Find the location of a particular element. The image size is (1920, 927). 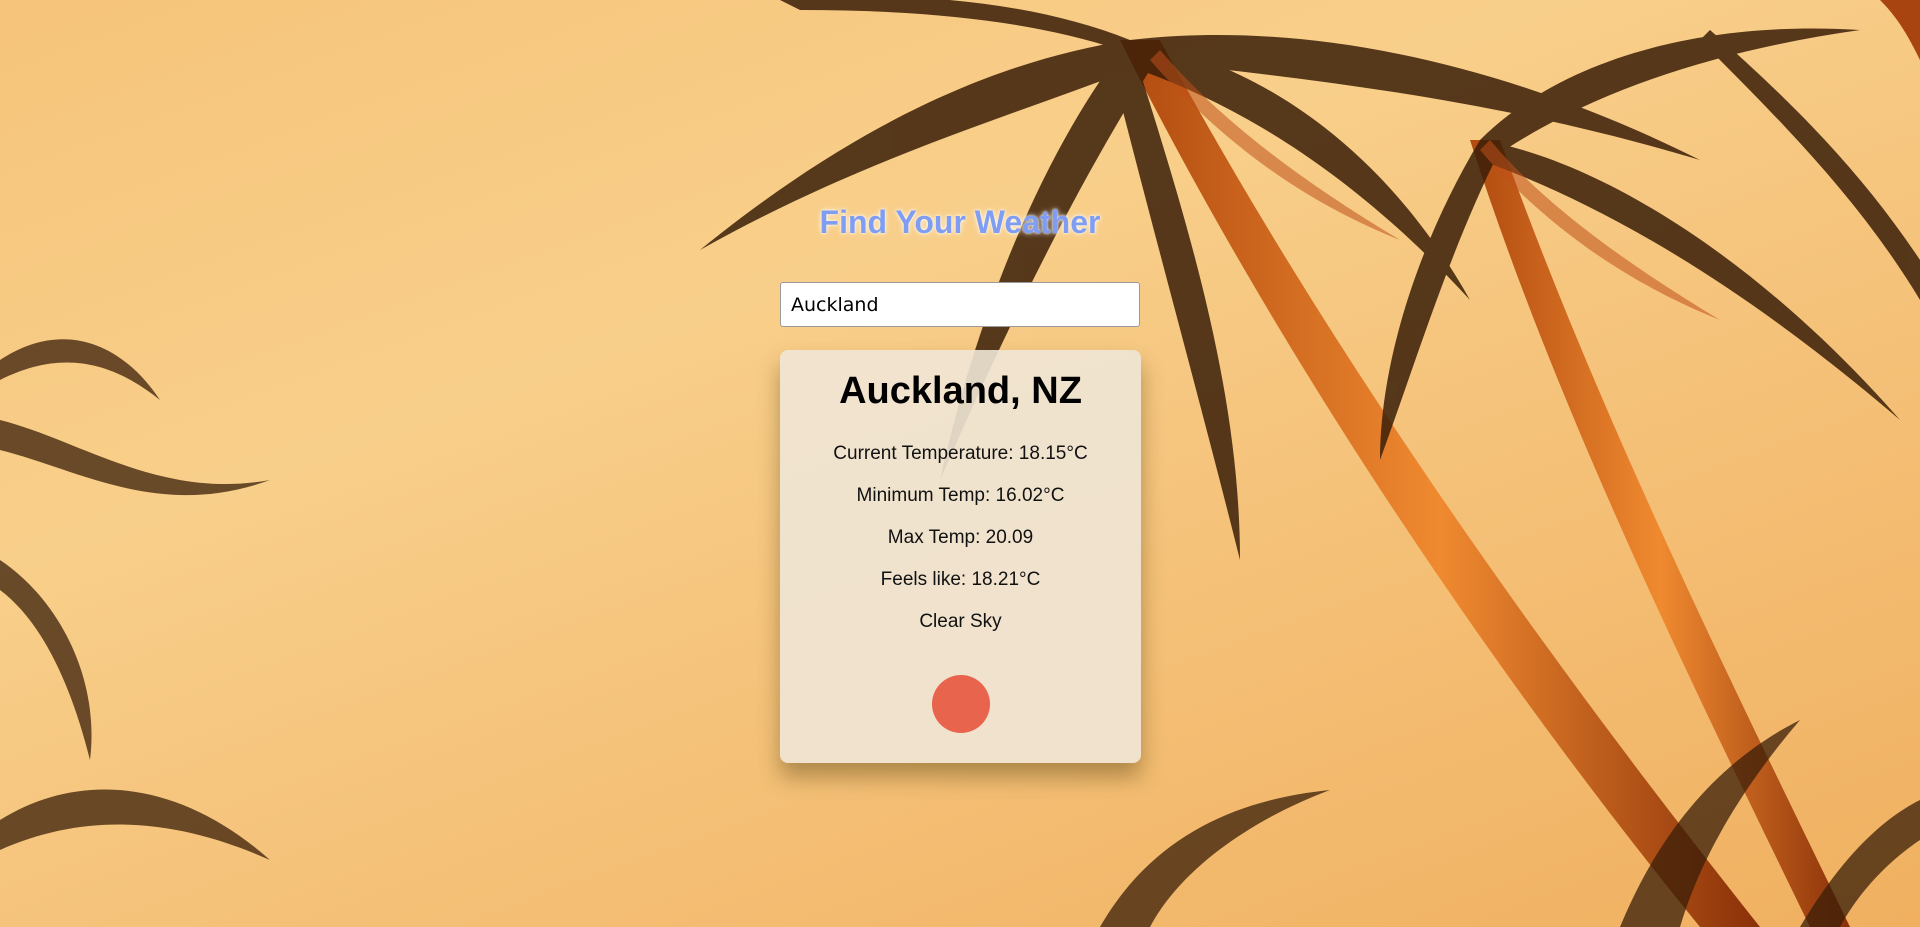

sun-icon is located at coordinates (961, 704).